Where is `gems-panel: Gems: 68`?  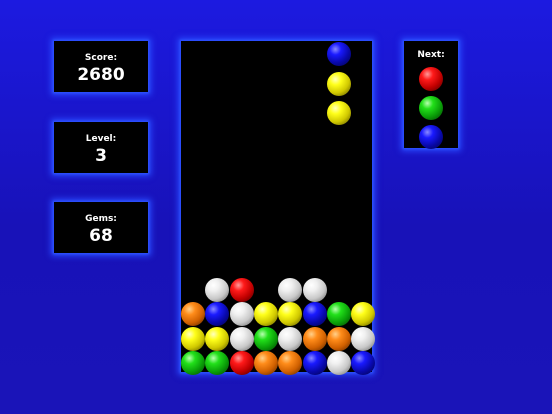 gems-panel: Gems: 68 is located at coordinates (101, 227).